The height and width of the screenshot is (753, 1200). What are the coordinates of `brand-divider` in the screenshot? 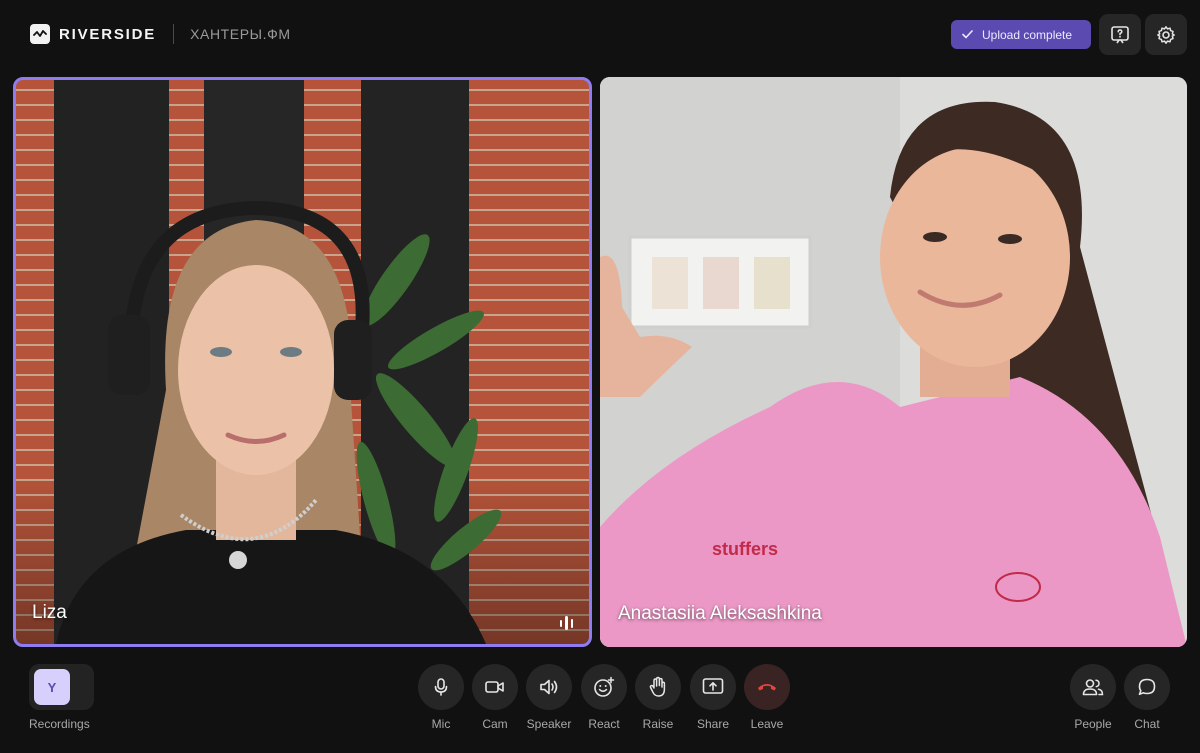 It's located at (174, 34).